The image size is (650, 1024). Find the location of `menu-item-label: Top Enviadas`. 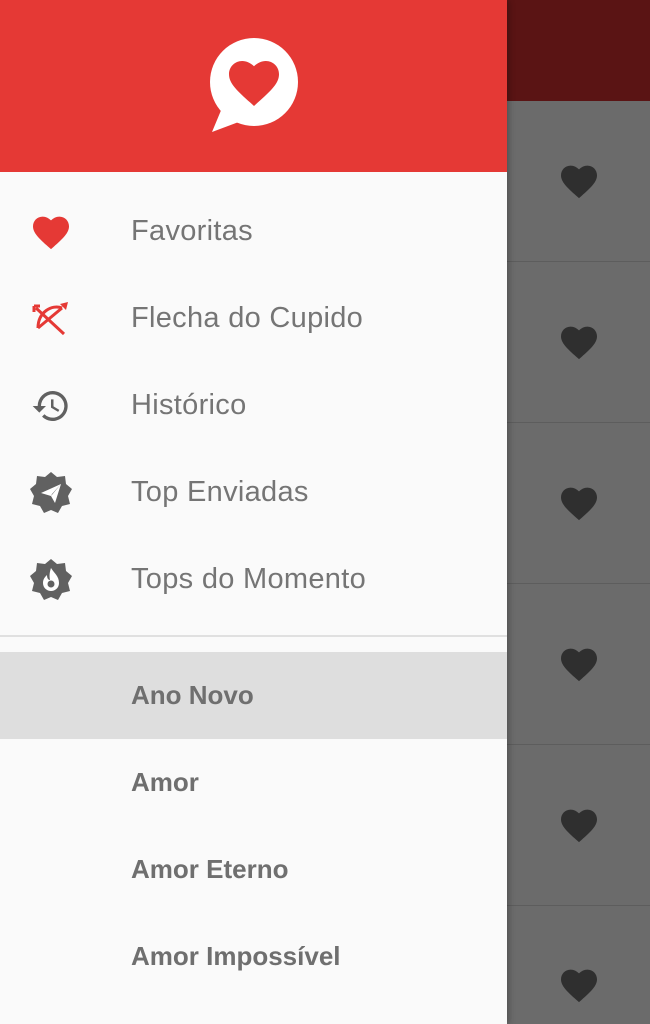

menu-item-label: Top Enviadas is located at coordinates (220, 492).